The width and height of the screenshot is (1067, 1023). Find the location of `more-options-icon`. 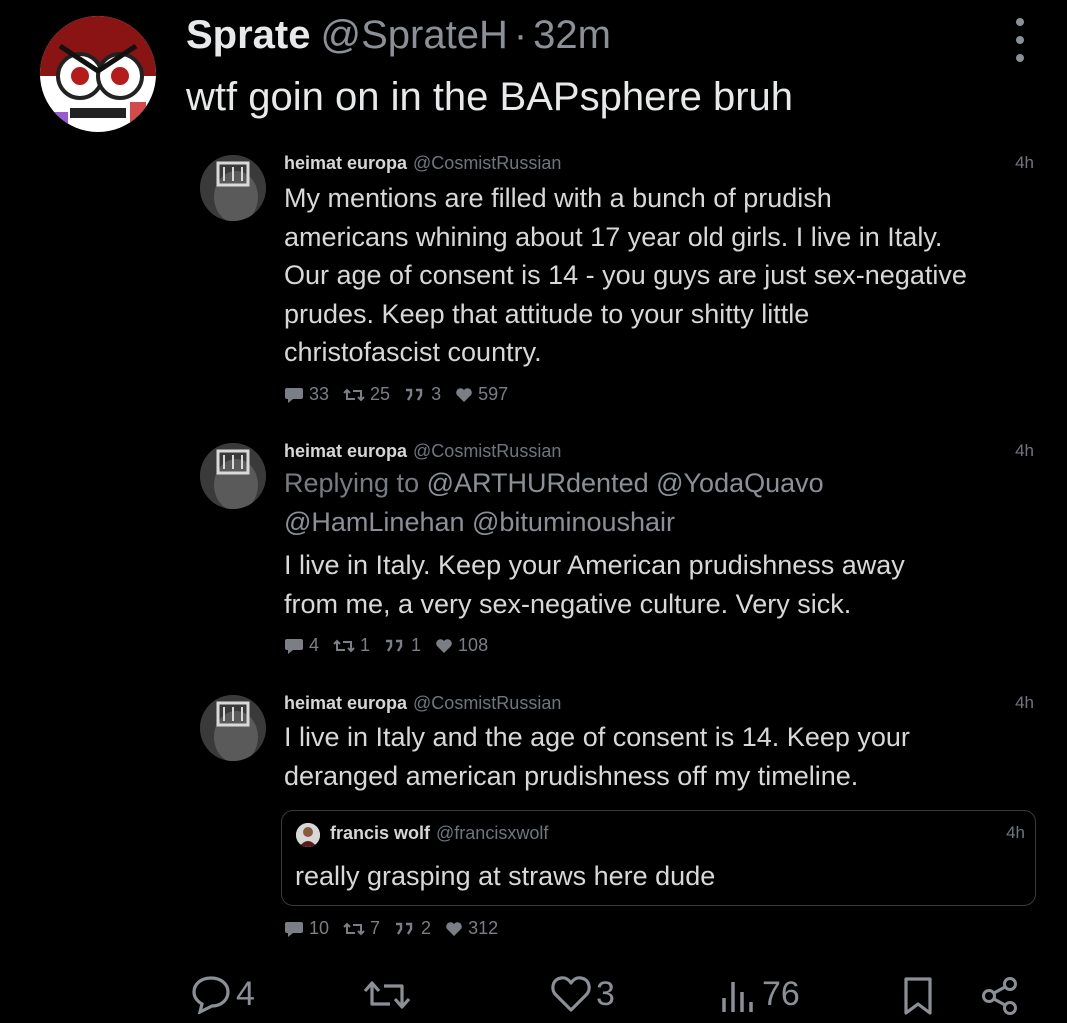

more-options-icon is located at coordinates (1020, 40).